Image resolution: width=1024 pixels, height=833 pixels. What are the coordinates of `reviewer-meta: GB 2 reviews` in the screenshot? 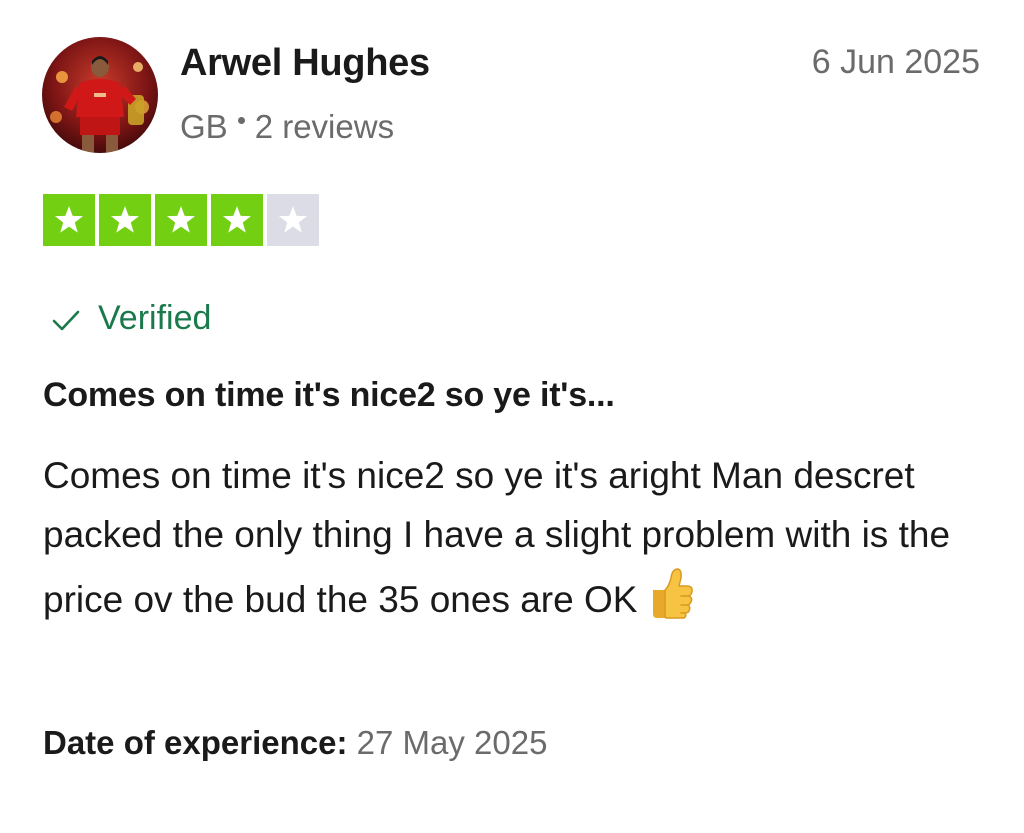 It's located at (287, 127).